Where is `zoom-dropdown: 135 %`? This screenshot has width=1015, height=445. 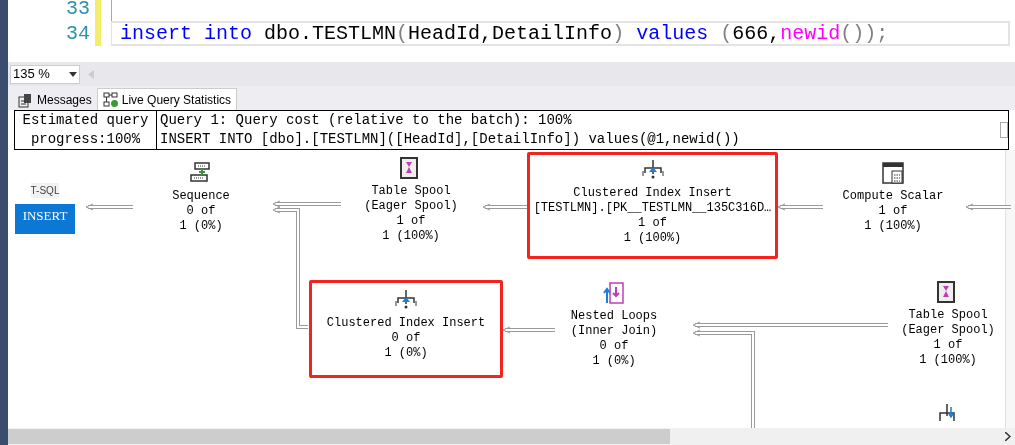
zoom-dropdown: 135 % is located at coordinates (45, 74).